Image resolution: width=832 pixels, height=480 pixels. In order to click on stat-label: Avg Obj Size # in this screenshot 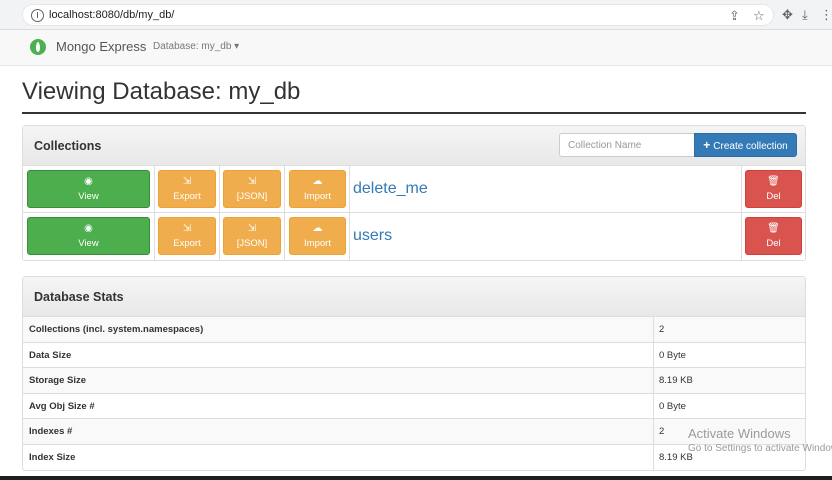, I will do `click(62, 406)`.